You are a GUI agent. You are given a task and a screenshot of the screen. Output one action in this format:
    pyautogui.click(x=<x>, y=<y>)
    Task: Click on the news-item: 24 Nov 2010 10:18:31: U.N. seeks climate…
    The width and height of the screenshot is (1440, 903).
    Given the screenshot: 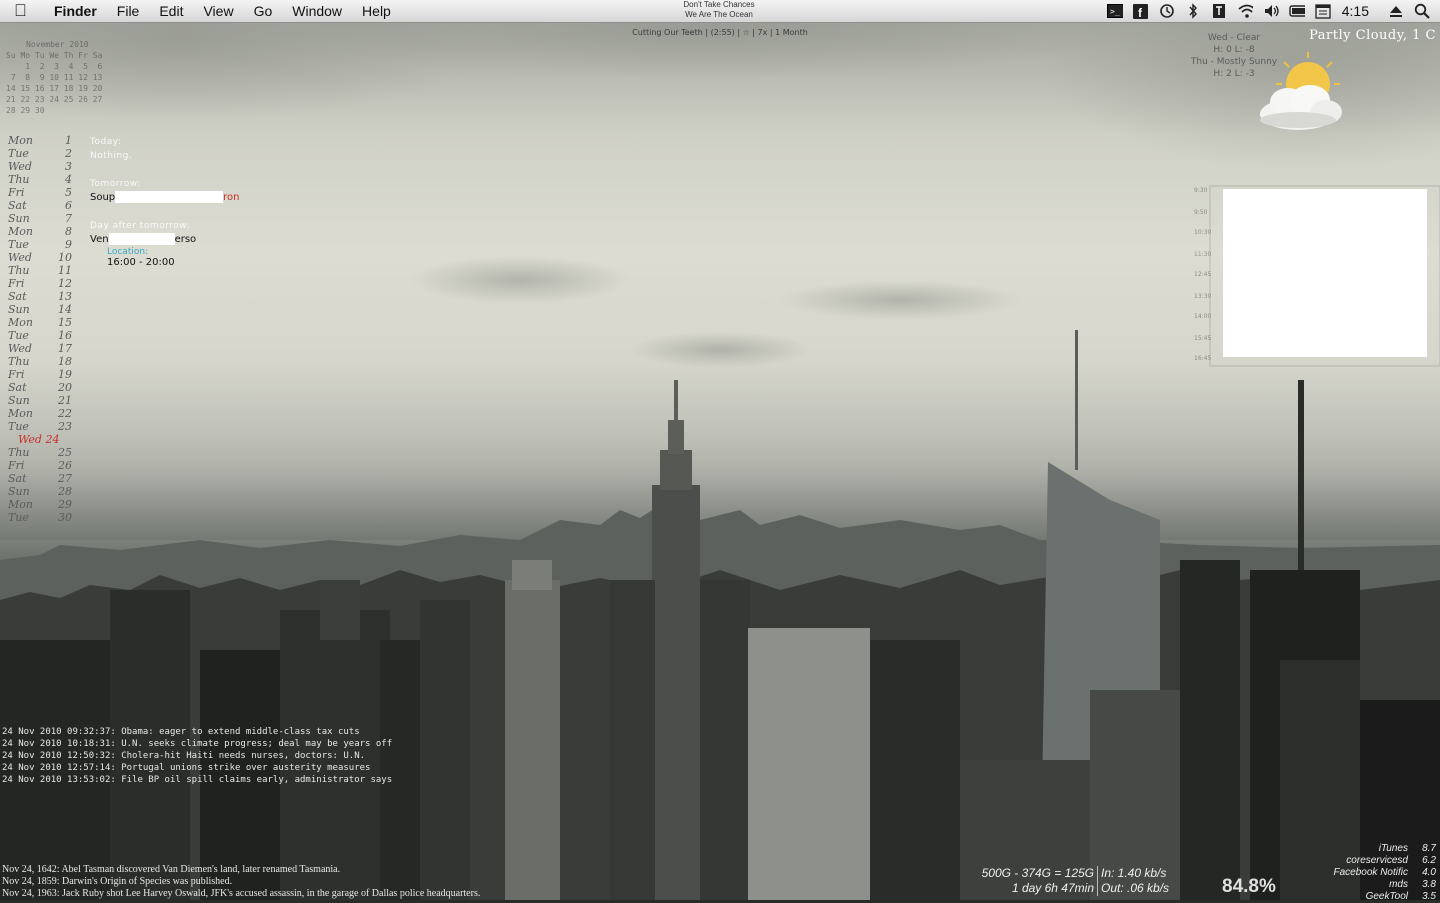 What is the action you would take?
    pyautogui.click(x=197, y=744)
    